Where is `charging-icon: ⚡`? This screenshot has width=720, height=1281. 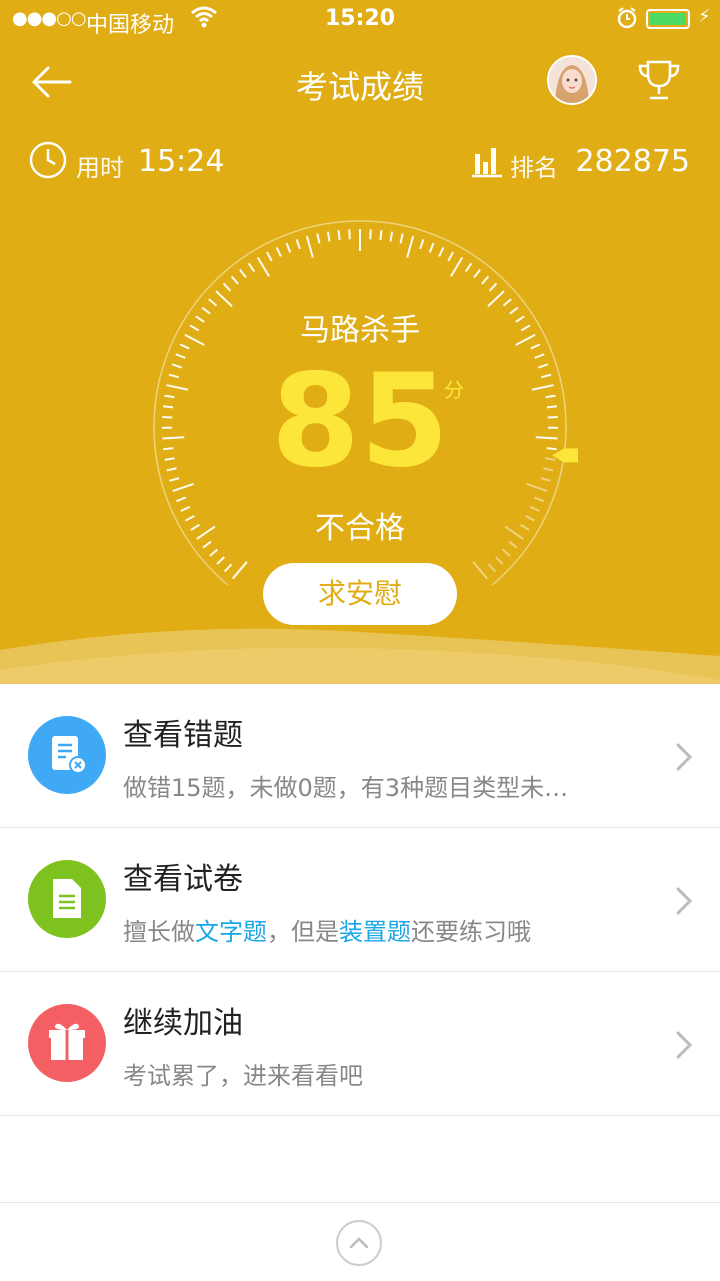 charging-icon: ⚡ is located at coordinates (704, 16).